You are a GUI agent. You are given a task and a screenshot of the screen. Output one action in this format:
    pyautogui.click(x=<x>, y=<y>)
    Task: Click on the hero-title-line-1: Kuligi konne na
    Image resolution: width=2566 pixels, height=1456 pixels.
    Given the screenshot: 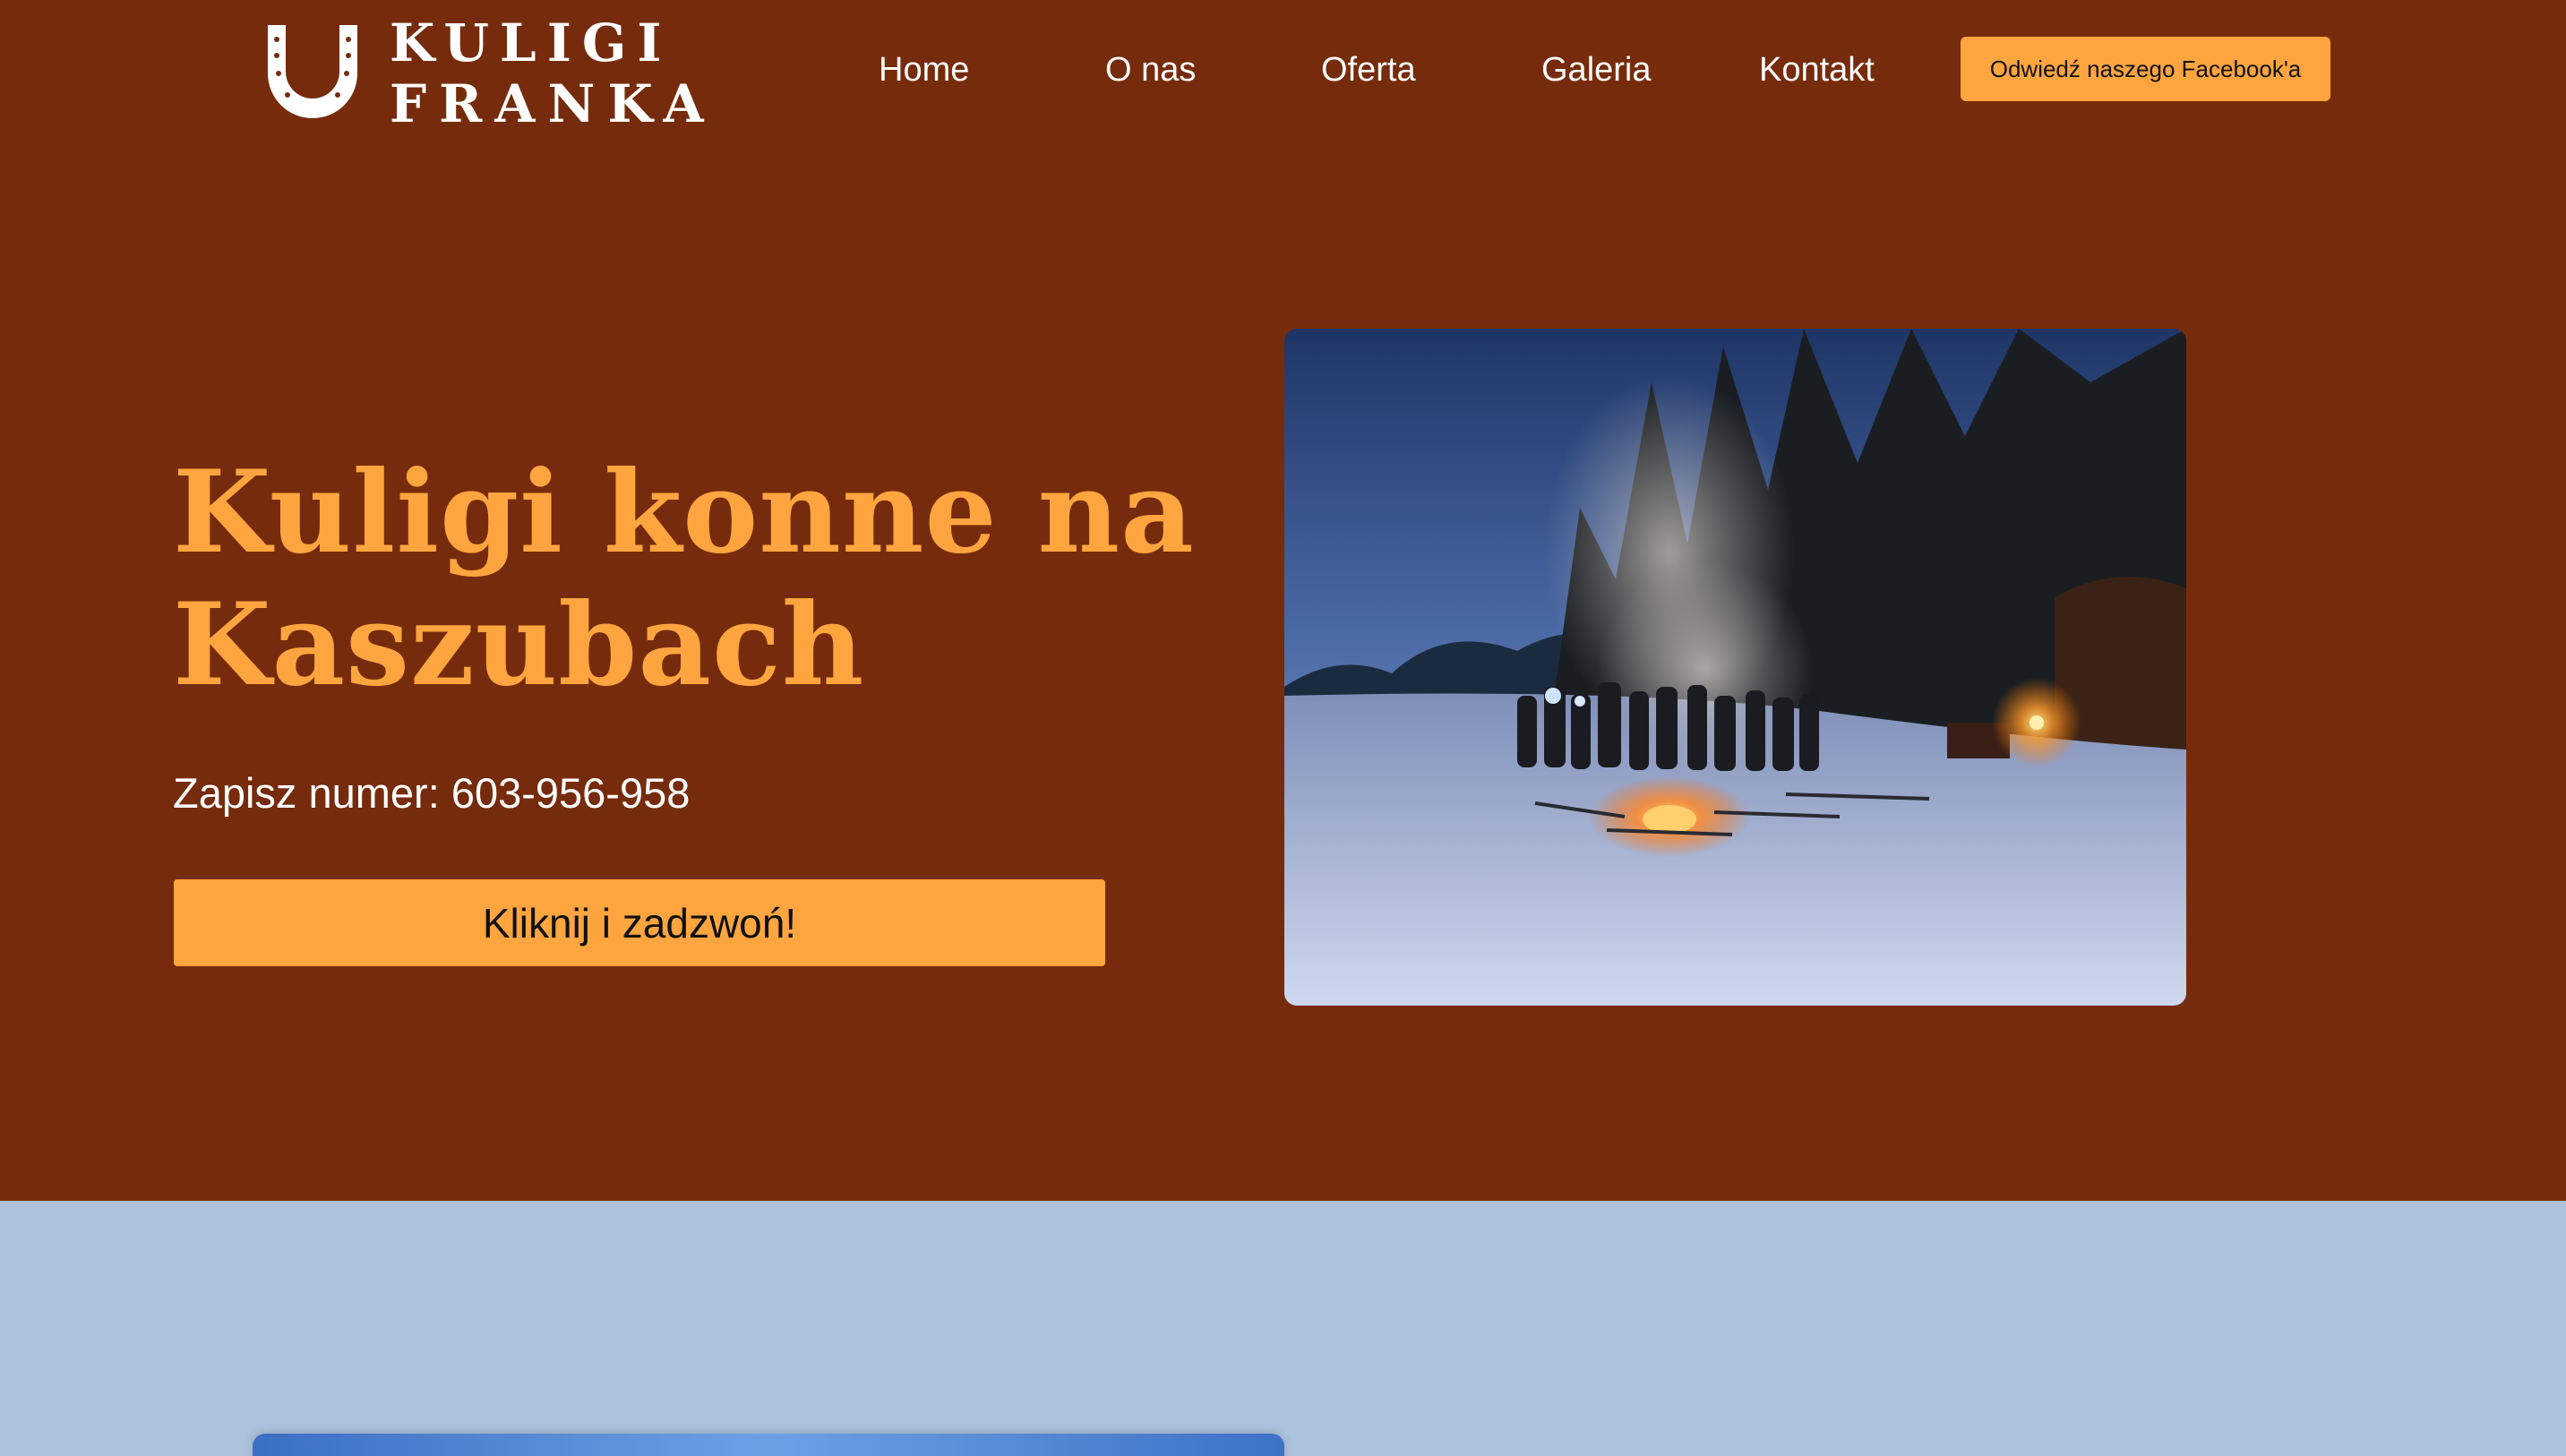 What is the action you would take?
    pyautogui.click(x=684, y=512)
    